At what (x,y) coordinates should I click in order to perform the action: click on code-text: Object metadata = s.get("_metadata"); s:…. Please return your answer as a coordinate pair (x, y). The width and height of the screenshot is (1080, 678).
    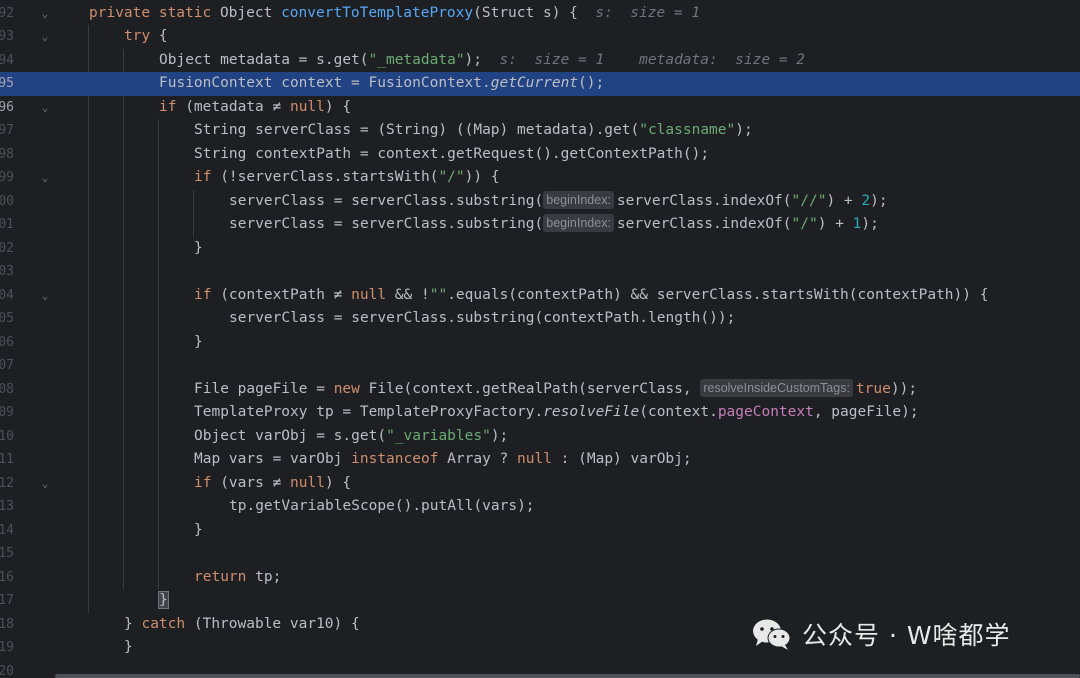
    Looking at the image, I should click on (482, 61).